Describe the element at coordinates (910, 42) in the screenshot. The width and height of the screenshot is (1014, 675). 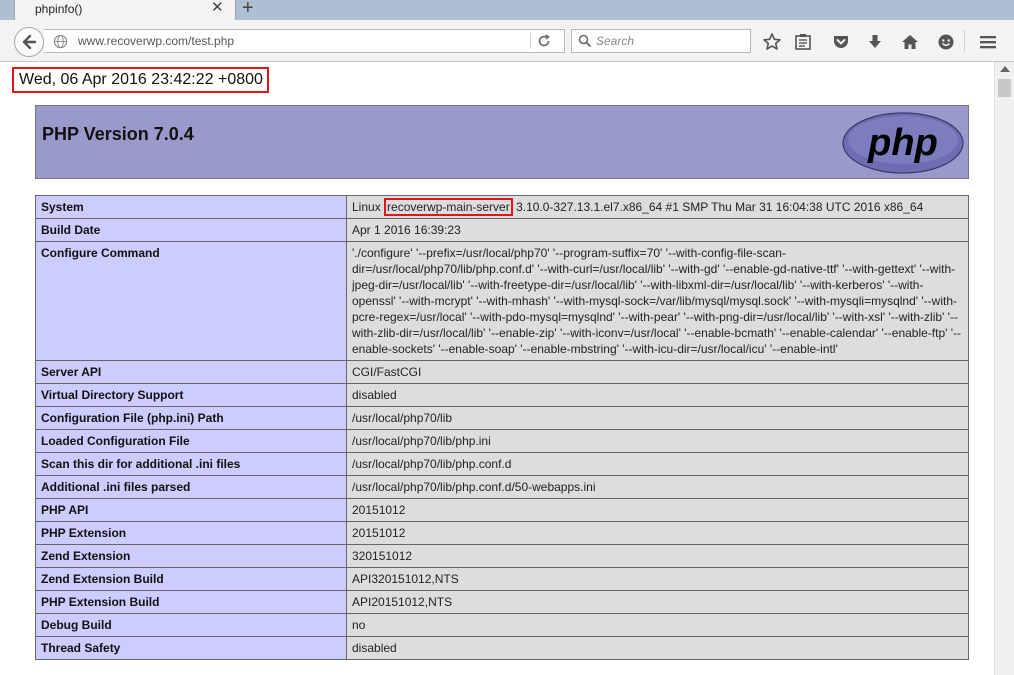
I see `home-icon` at that location.